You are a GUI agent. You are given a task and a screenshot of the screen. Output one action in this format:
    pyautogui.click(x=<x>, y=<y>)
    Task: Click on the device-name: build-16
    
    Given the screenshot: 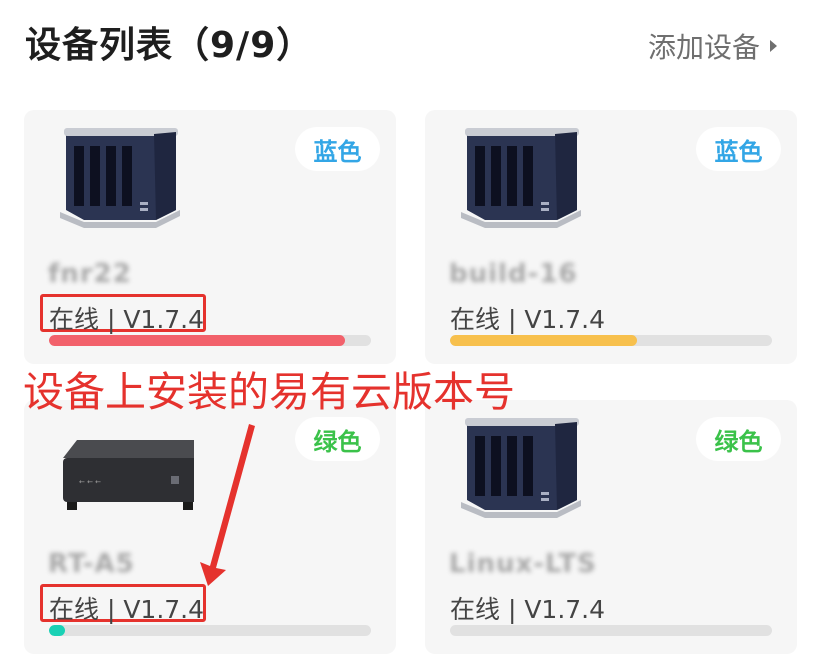 What is the action you would take?
    pyautogui.click(x=513, y=274)
    